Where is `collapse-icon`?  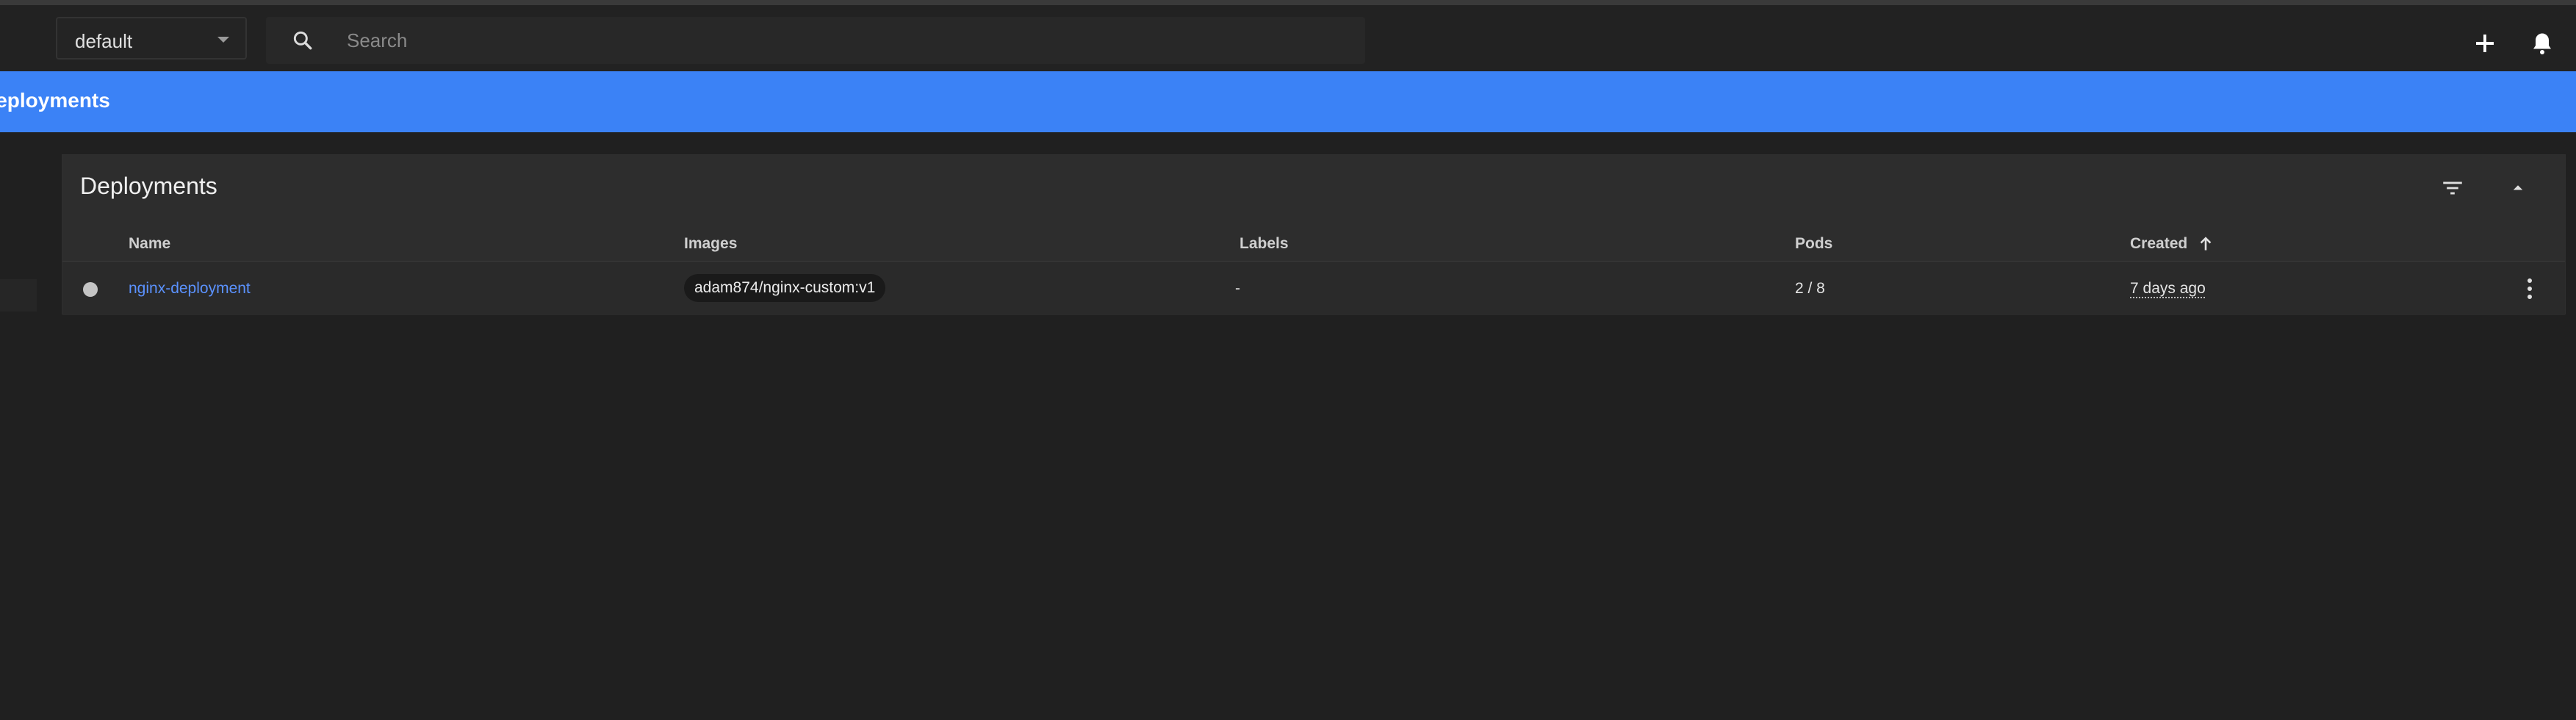 collapse-icon is located at coordinates (2518, 188).